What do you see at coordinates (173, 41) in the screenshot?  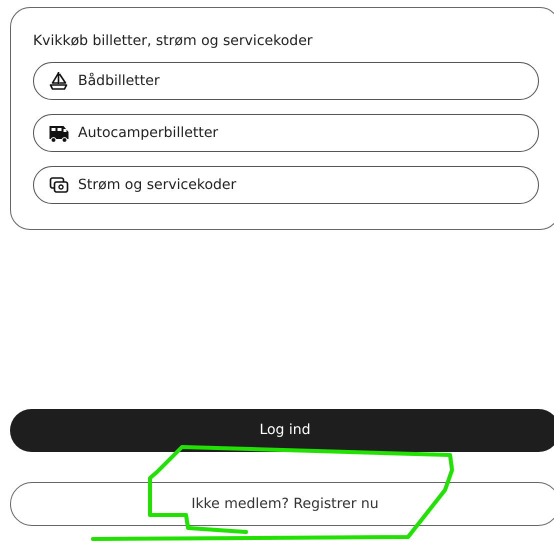 I see `card-heading: Kvikkøb billetter, strøm og servicekoder` at bounding box center [173, 41].